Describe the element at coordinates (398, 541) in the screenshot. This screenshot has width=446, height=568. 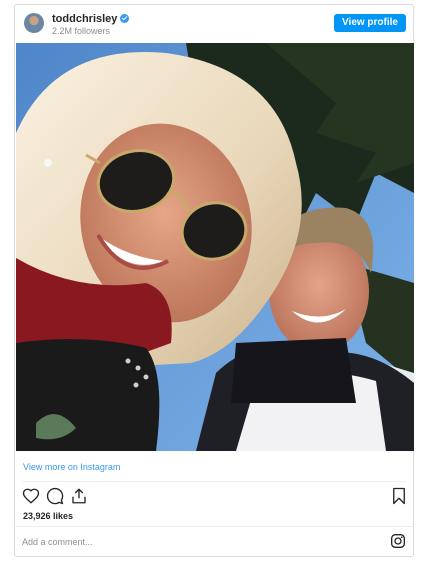
I see `instagram-logo-icon` at that location.